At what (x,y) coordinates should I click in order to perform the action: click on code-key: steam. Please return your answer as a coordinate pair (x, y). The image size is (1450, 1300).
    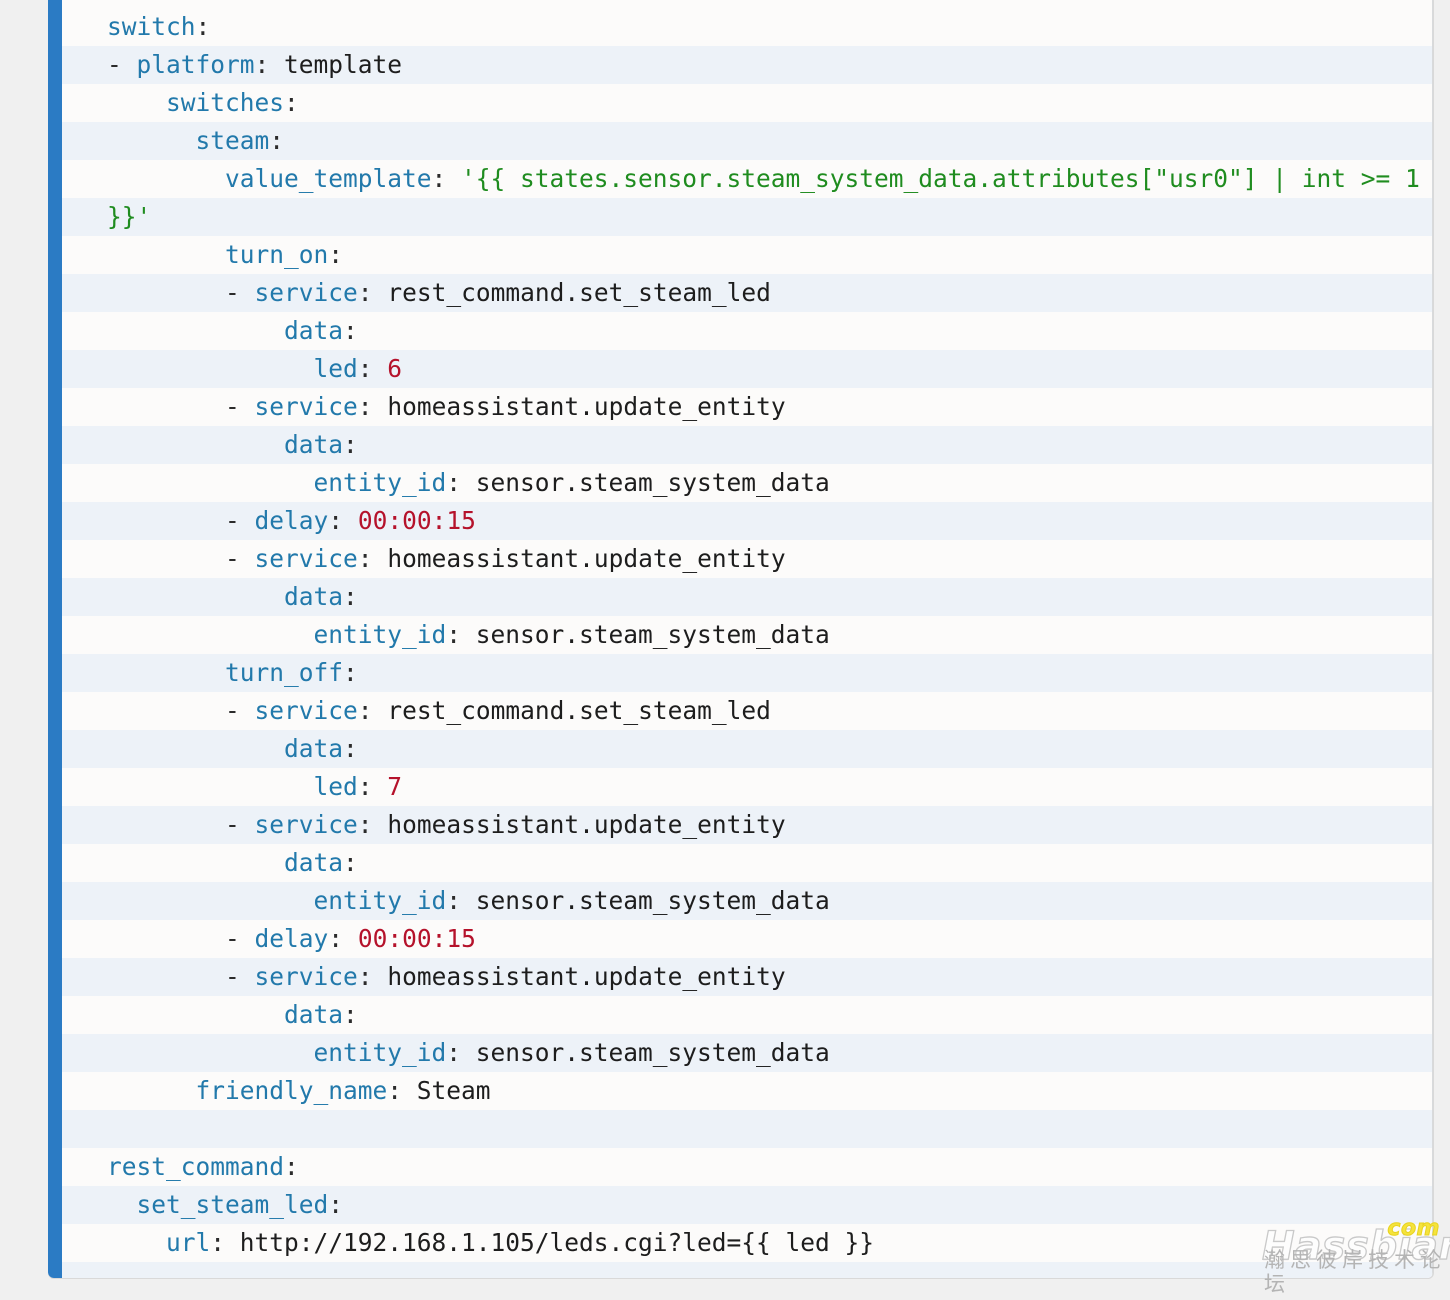
    Looking at the image, I should click on (232, 140).